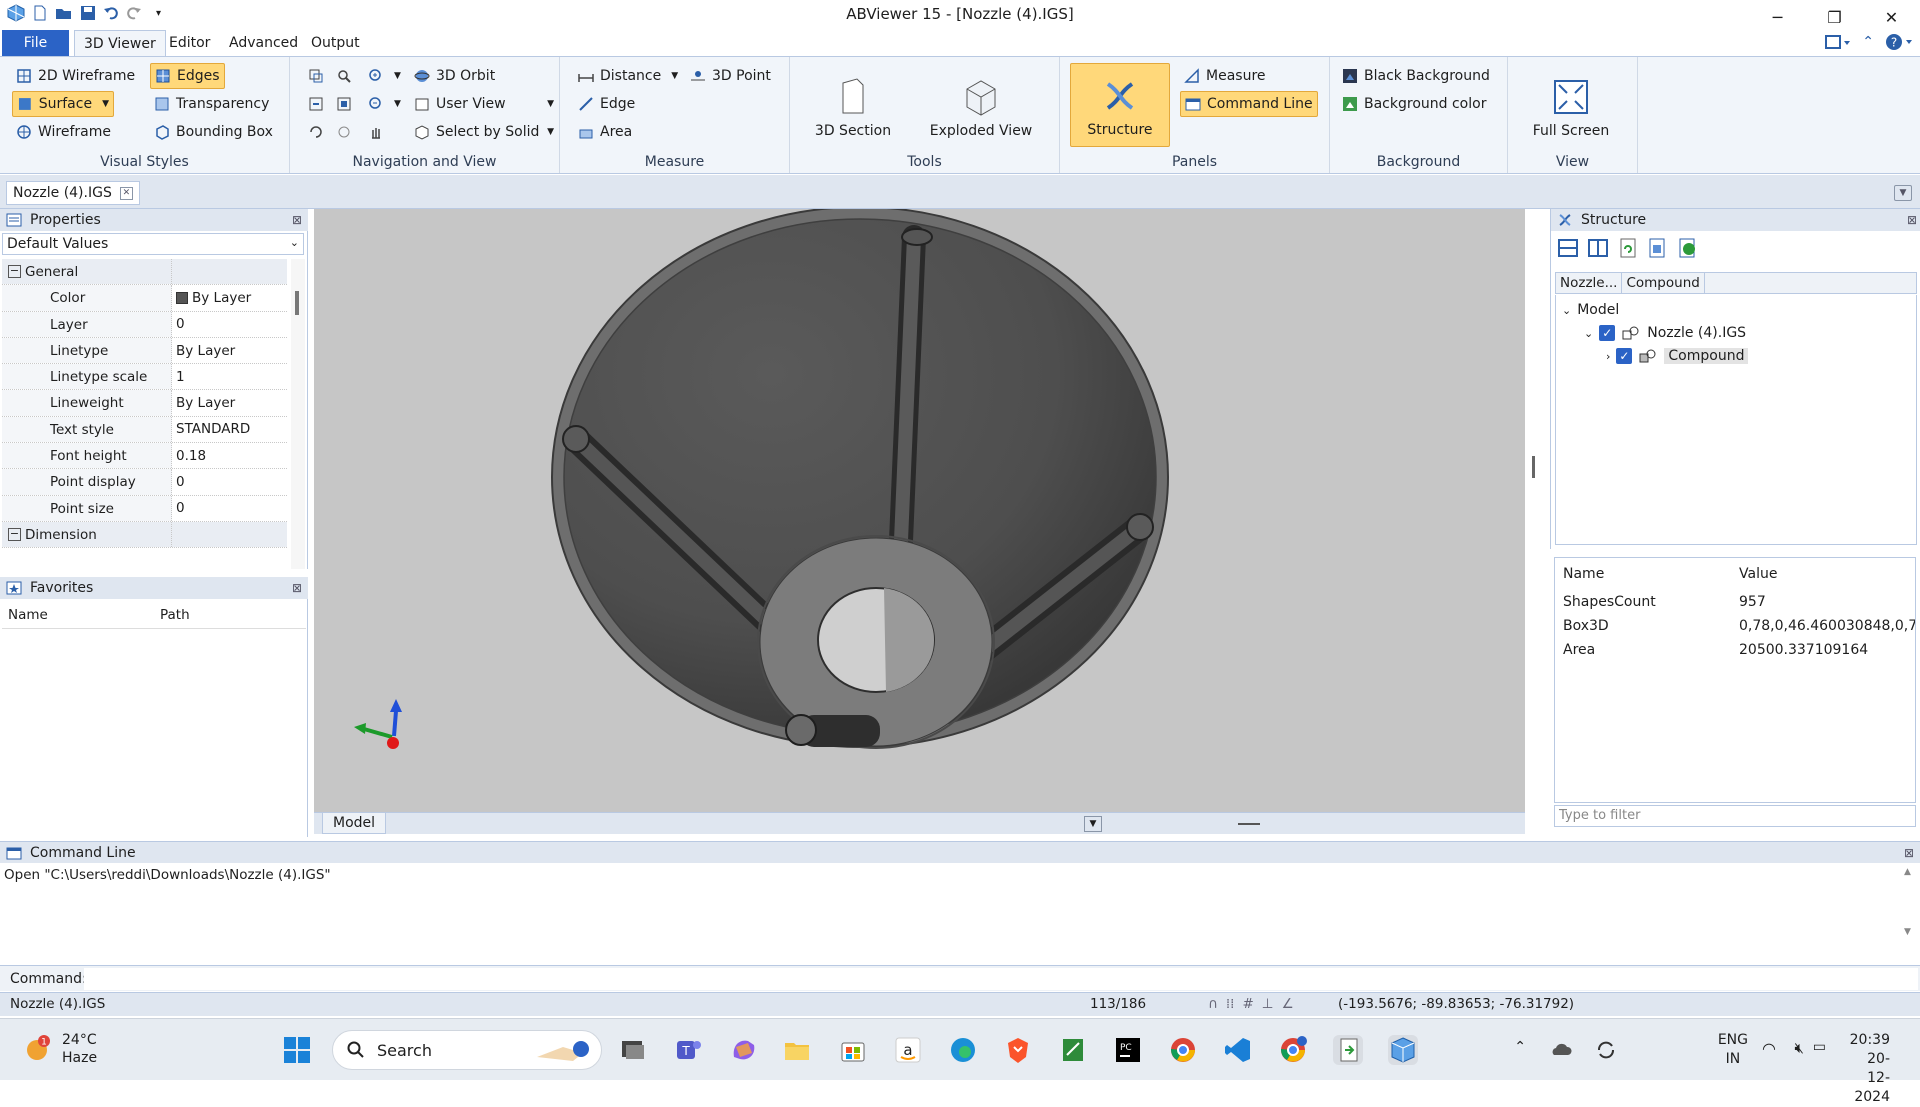  I want to click on structure-panel-button: Structure, so click(1120, 105).